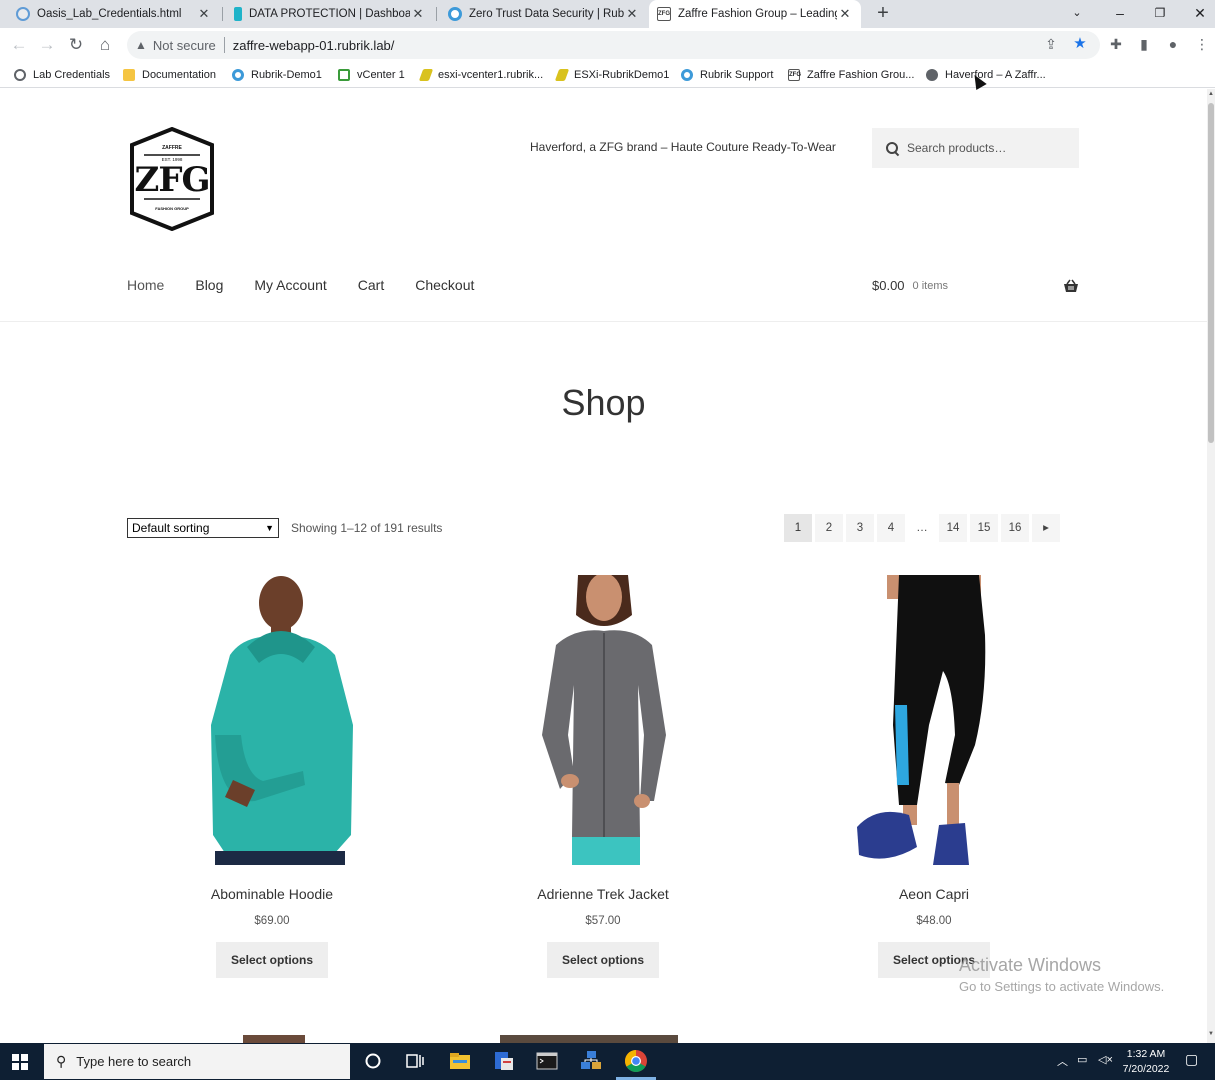 This screenshot has width=1215, height=1080. What do you see at coordinates (19, 45) in the screenshot?
I see `back-icon: ←` at bounding box center [19, 45].